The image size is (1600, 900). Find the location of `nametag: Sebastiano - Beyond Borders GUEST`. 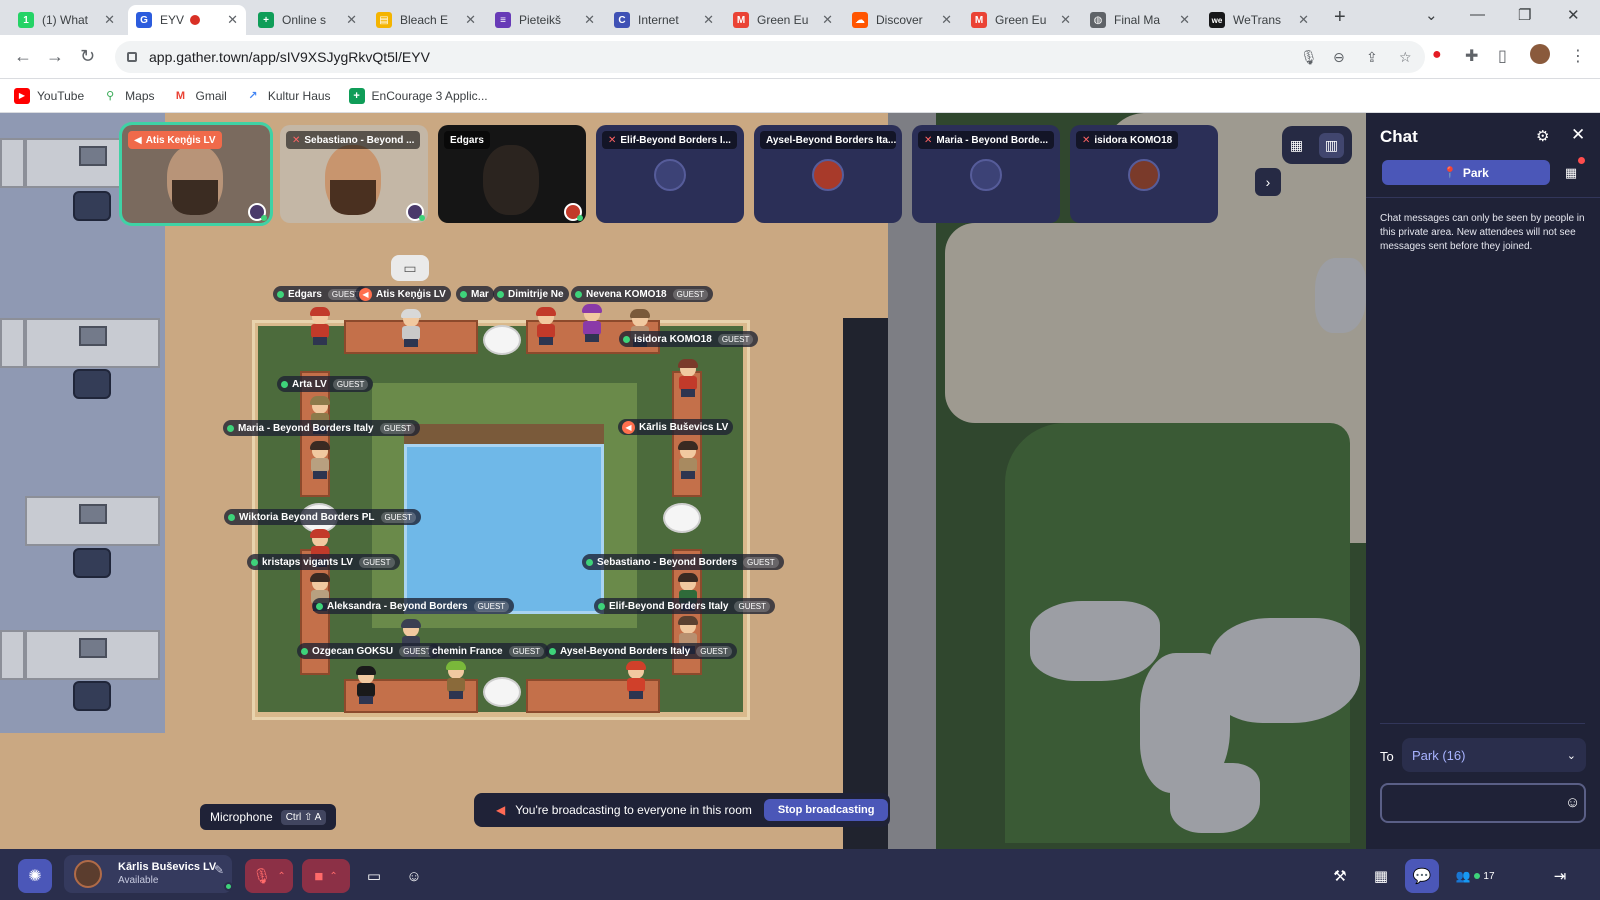

nametag: Sebastiano - Beyond Borders GUEST is located at coordinates (683, 562).